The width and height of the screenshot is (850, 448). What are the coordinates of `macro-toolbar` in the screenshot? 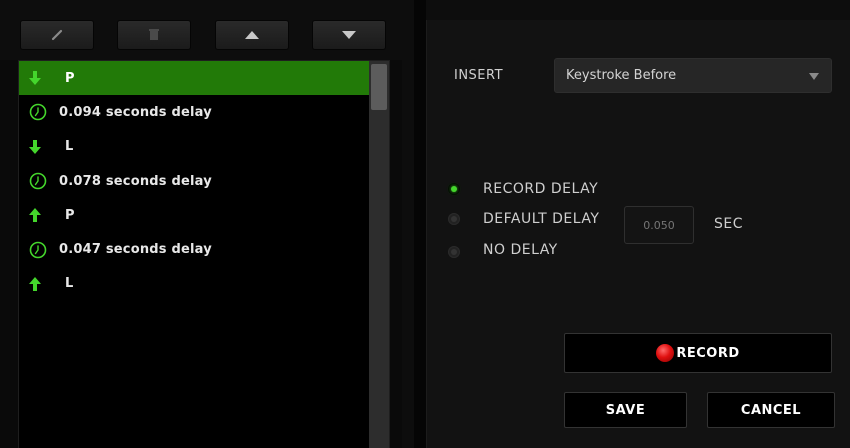 It's located at (201, 30).